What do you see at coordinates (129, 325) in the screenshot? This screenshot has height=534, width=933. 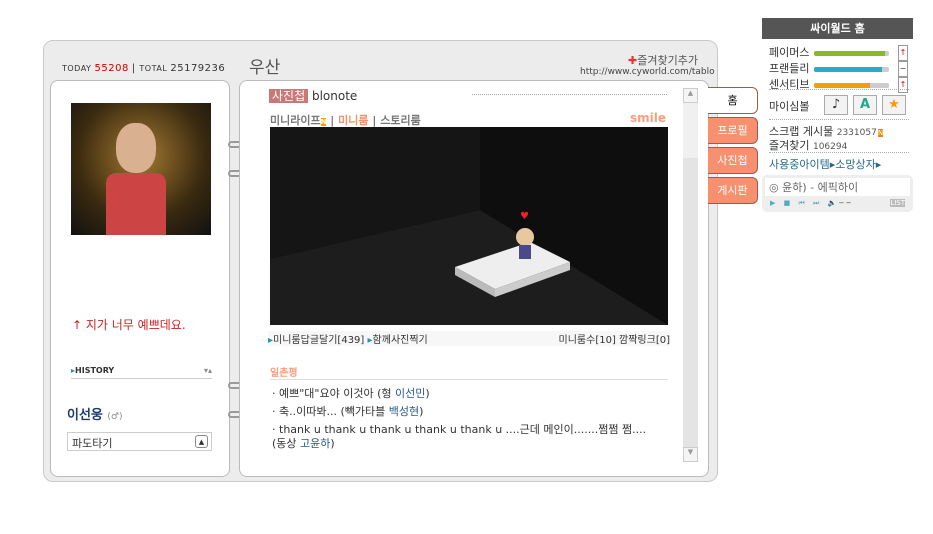 I see `profile-caption: ↑ 지가 너무 예쁘데요.` at bounding box center [129, 325].